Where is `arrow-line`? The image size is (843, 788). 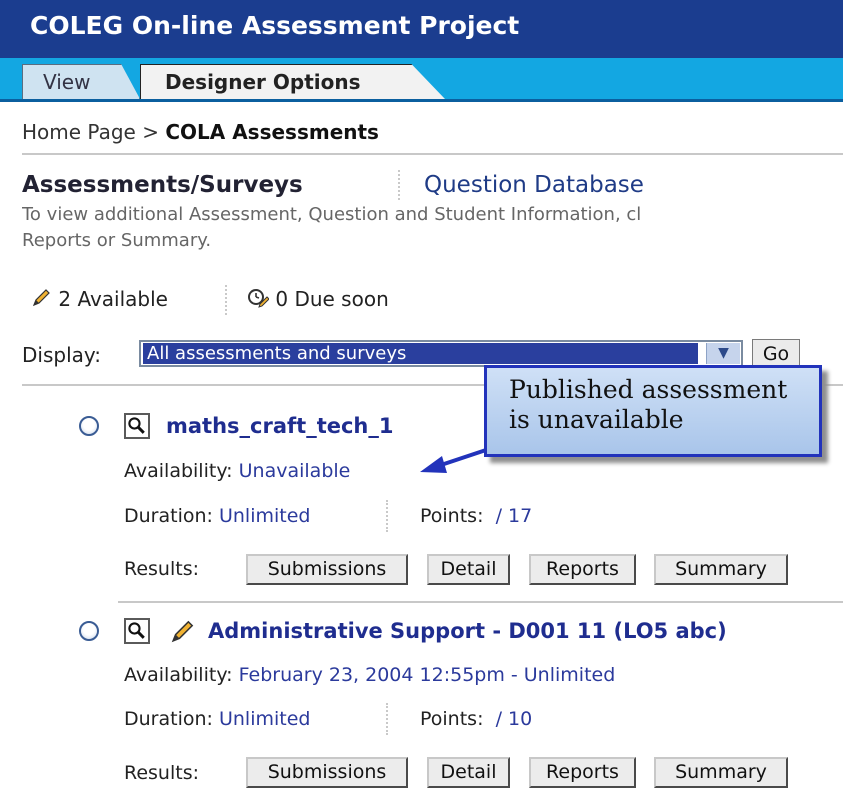
arrow-line is located at coordinates (462, 458).